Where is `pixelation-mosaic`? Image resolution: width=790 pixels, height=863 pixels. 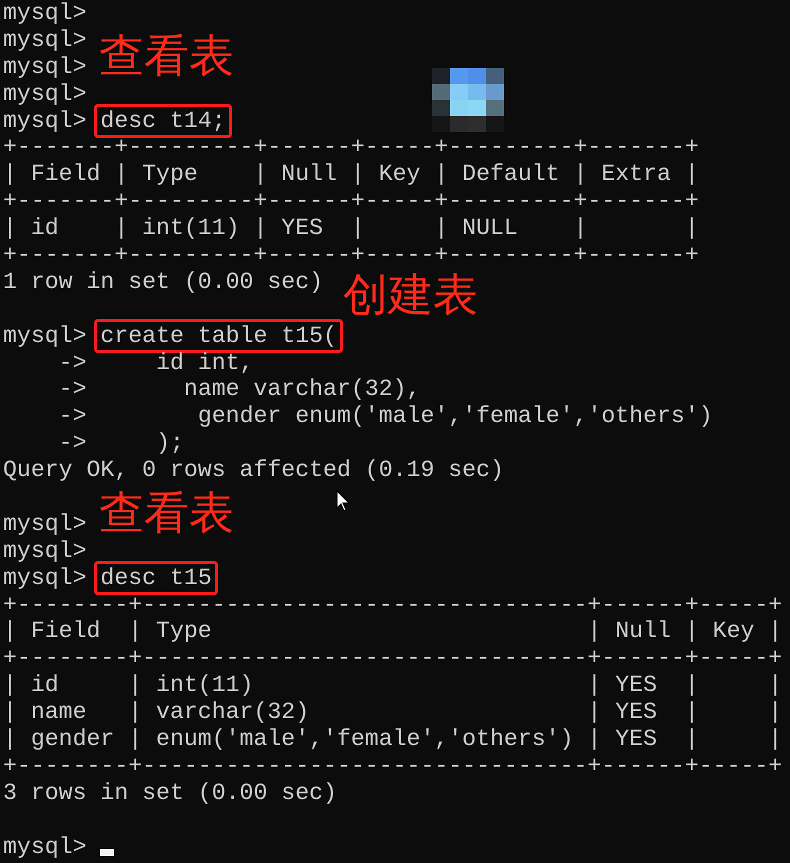
pixelation-mosaic is located at coordinates (468, 100).